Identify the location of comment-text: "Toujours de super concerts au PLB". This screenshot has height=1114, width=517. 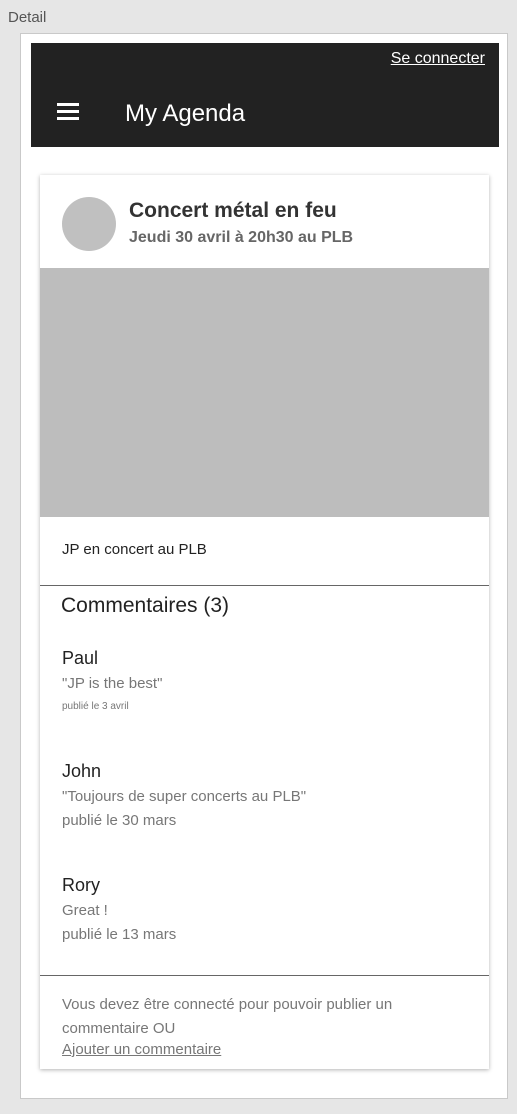
(184, 796).